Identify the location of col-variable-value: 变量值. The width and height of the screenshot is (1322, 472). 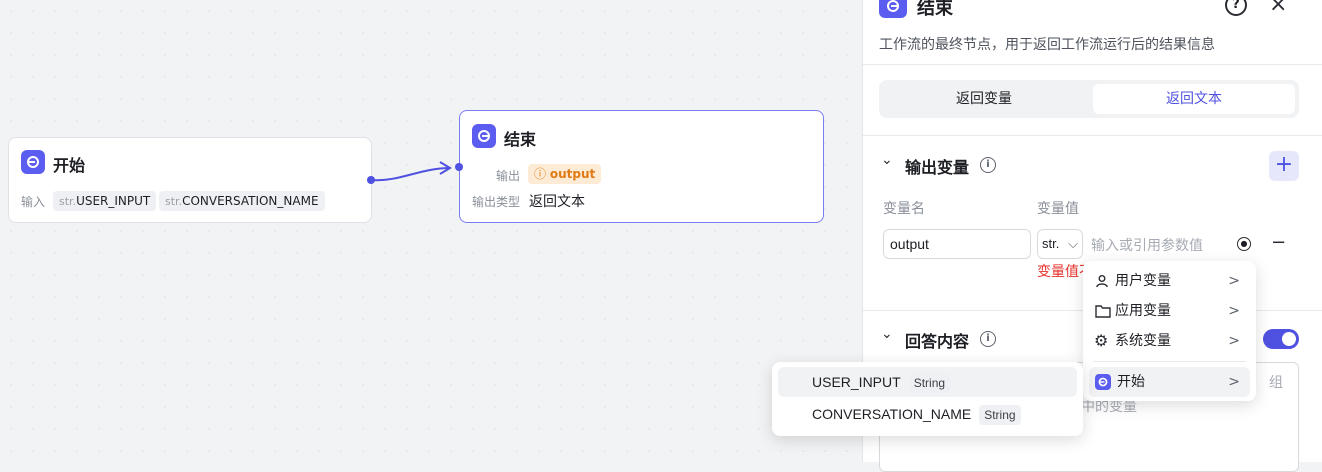
(1058, 209).